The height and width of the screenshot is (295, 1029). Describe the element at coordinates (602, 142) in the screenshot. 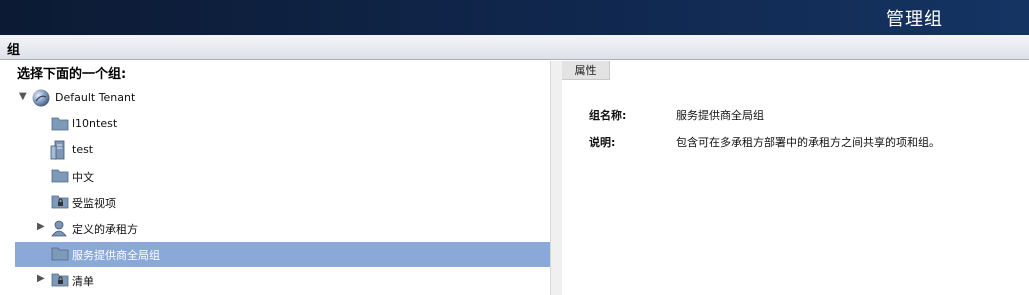

I see `description-label: 说明:` at that location.